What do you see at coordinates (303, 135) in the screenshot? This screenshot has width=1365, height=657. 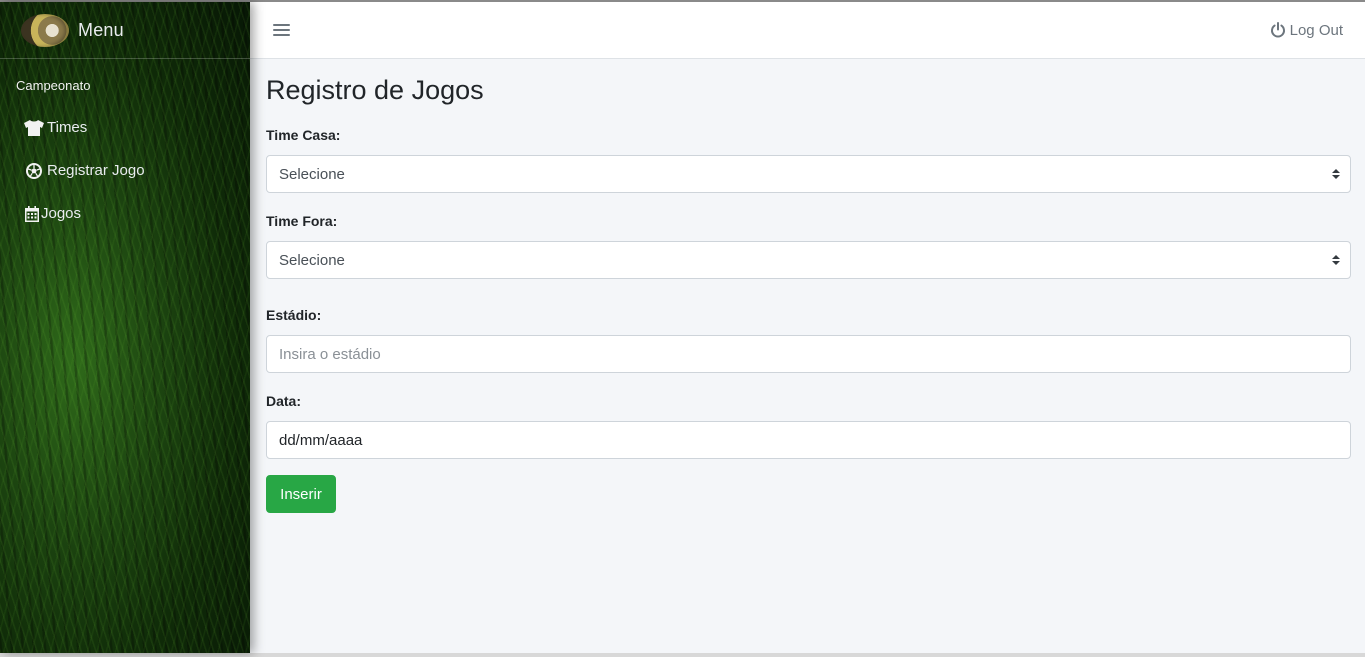 I see `time-casa-label: Time Casa:` at bounding box center [303, 135].